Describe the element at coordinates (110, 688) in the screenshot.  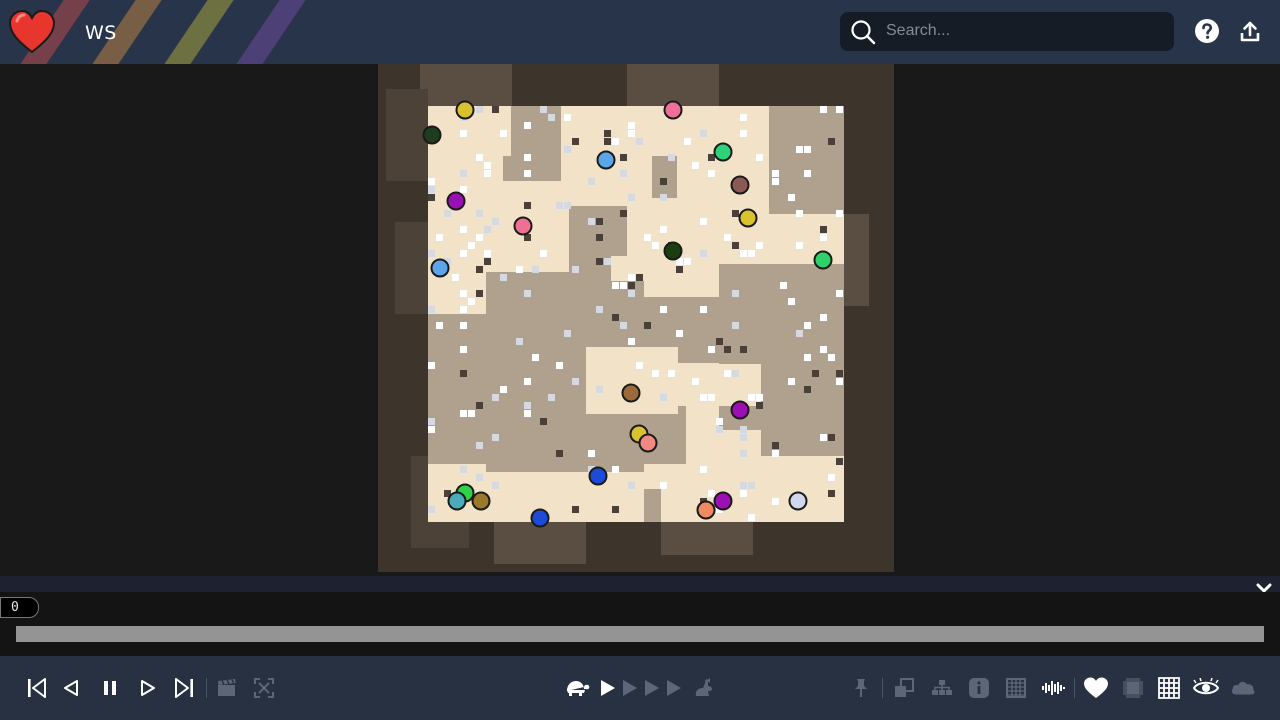
I see `pause-icon` at that location.